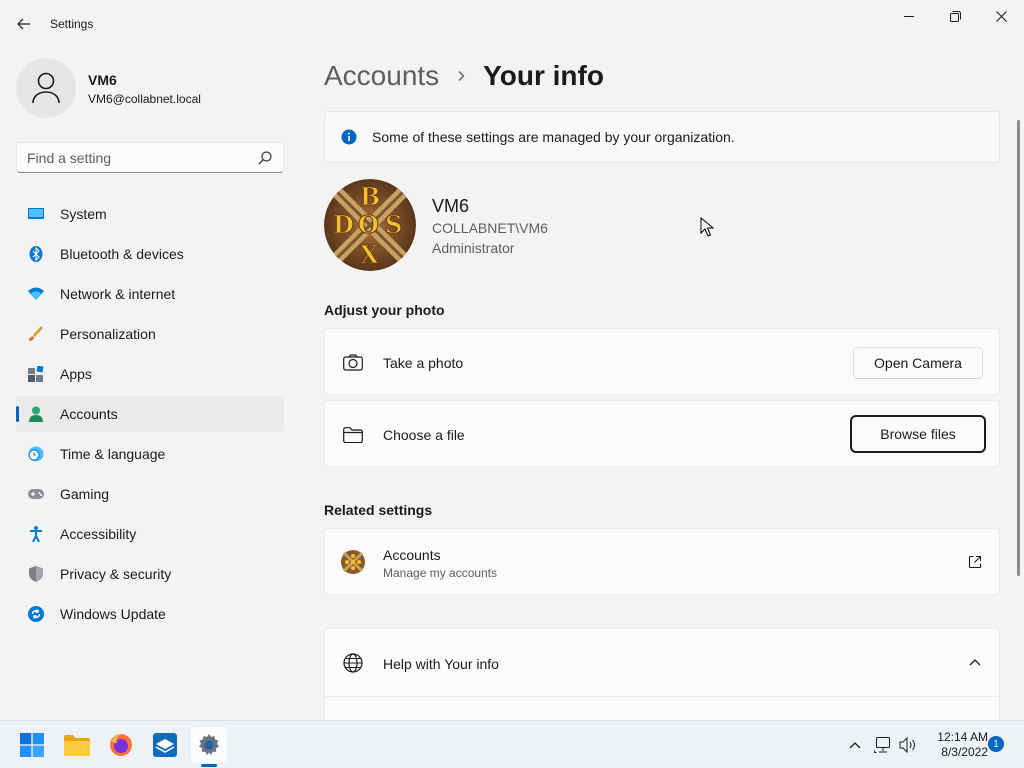 Image resolution: width=1024 pixels, height=768 pixels. Describe the element at coordinates (440, 573) in the screenshot. I see `related-accounts-sub: Manage my accounts` at that location.